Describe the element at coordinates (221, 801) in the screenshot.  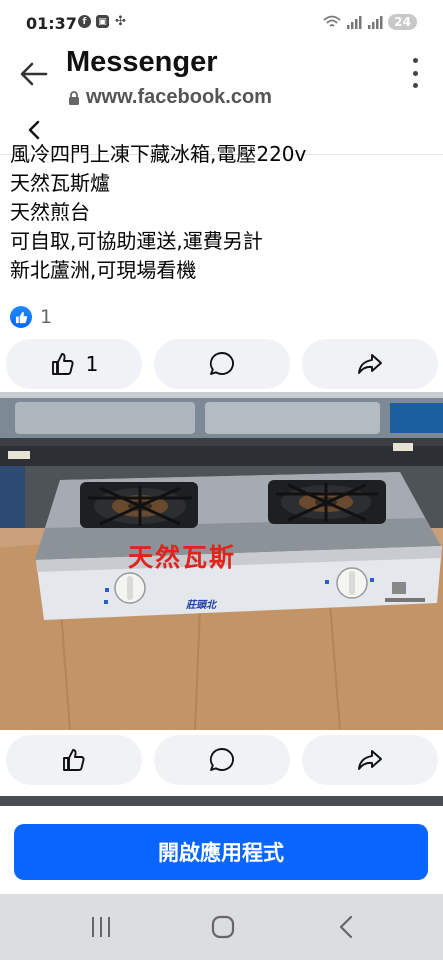
I see `next-photo-edge` at that location.